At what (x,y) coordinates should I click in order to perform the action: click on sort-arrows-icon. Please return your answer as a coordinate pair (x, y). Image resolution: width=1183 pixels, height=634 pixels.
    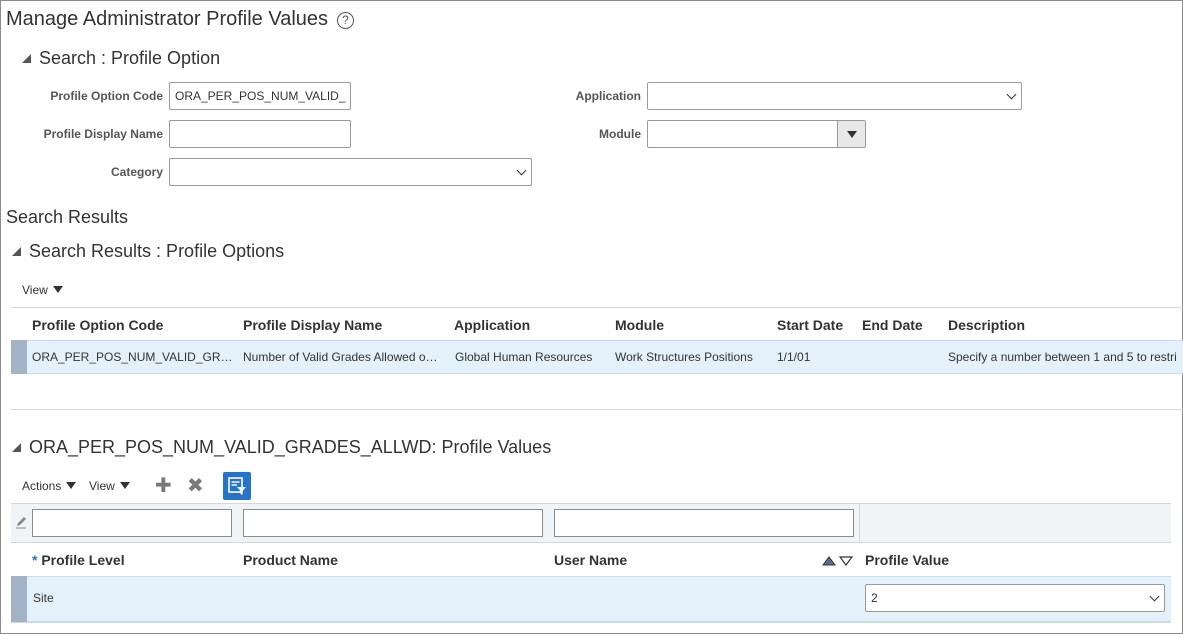
    Looking at the image, I should click on (838, 560).